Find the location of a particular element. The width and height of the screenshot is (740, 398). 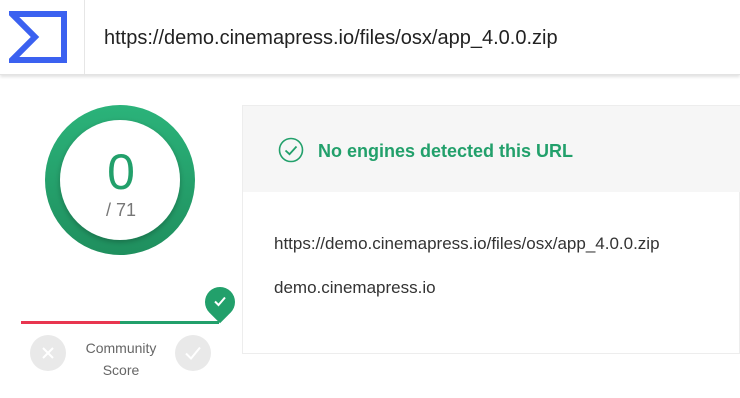

vote-harmful-button is located at coordinates (48, 353).